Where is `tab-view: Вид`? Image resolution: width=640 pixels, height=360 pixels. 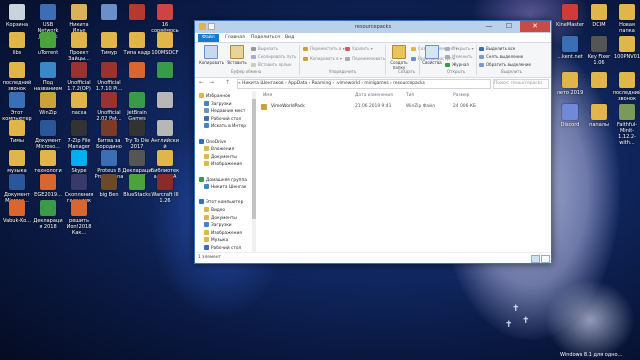
tab-view: Вид is located at coordinates (289, 38).